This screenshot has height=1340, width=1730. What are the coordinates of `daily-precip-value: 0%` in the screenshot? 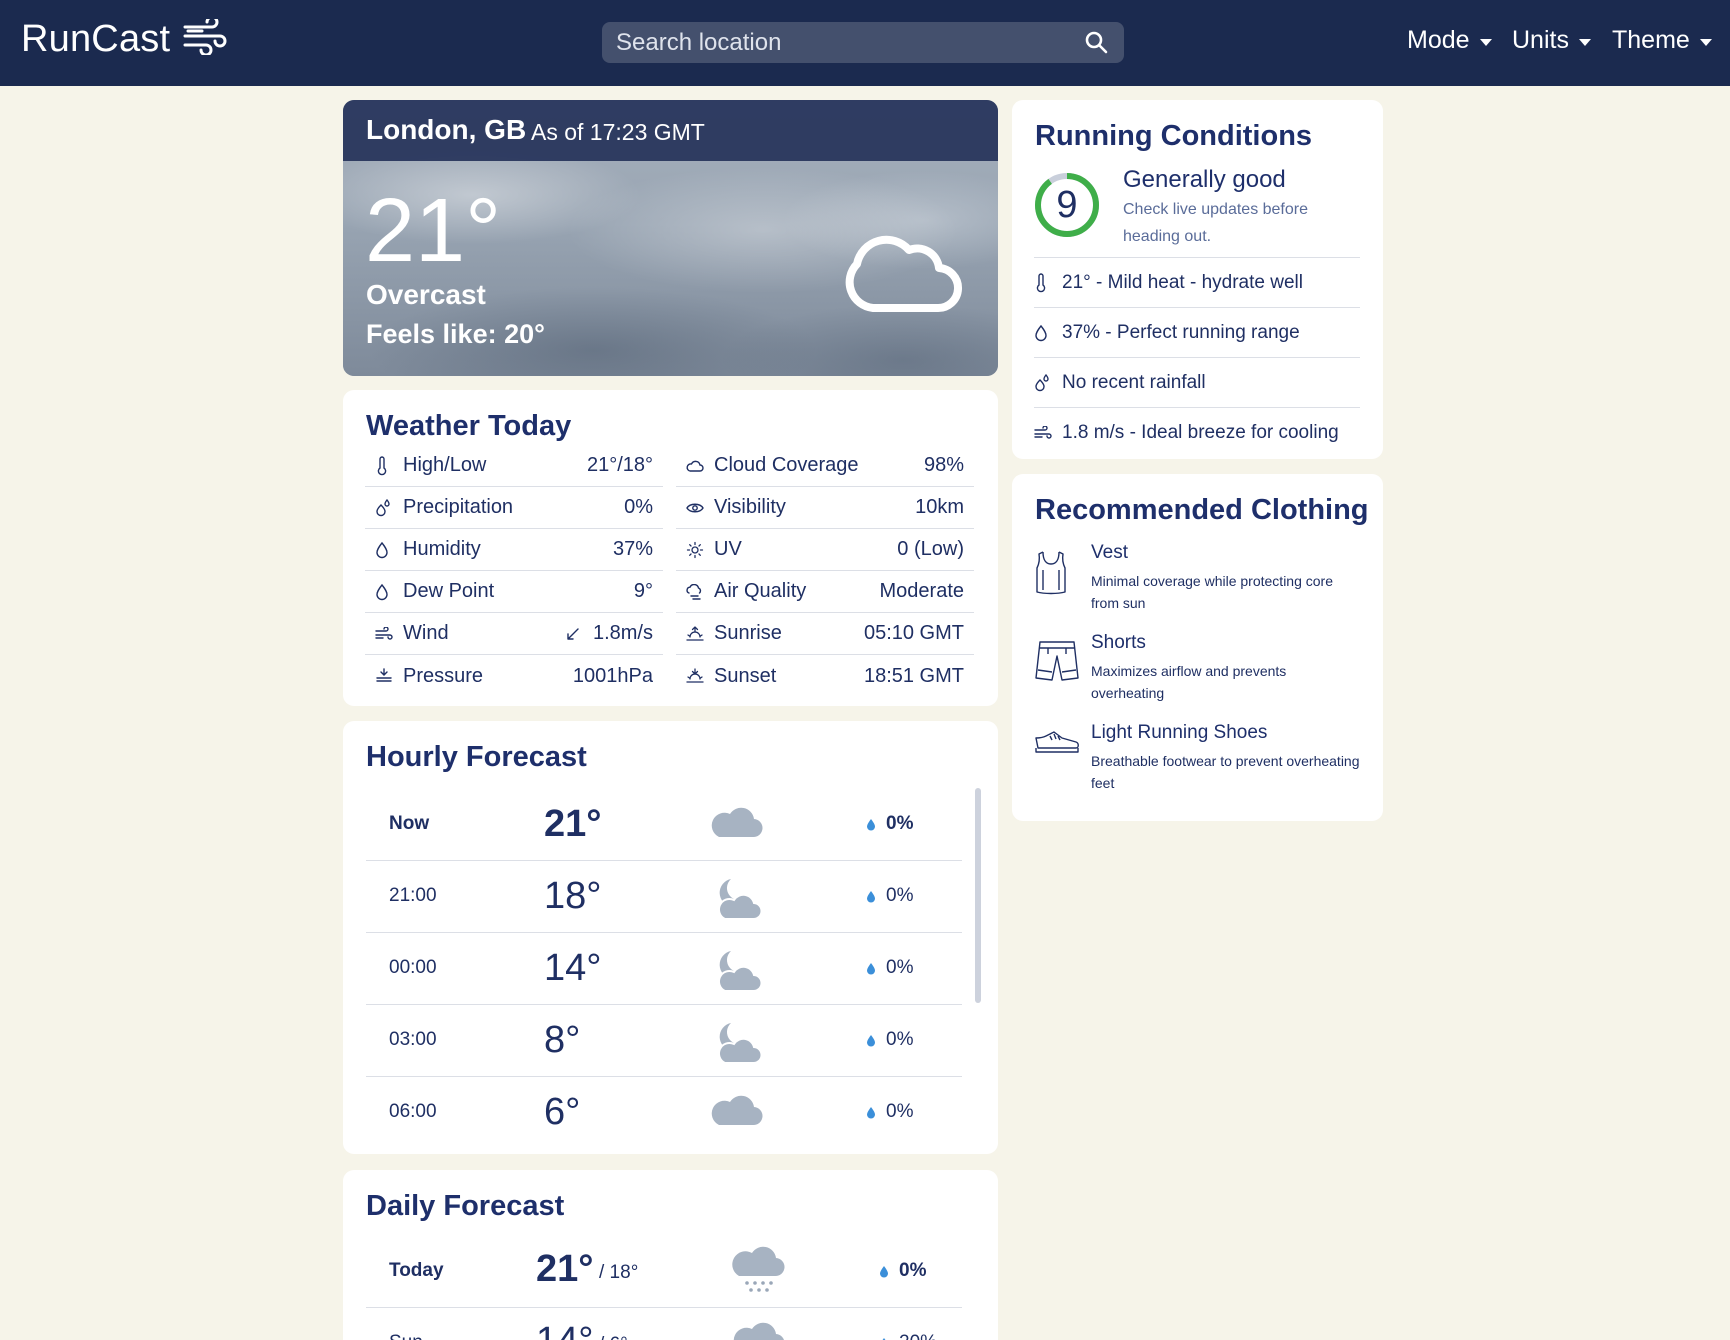 It's located at (913, 1270).